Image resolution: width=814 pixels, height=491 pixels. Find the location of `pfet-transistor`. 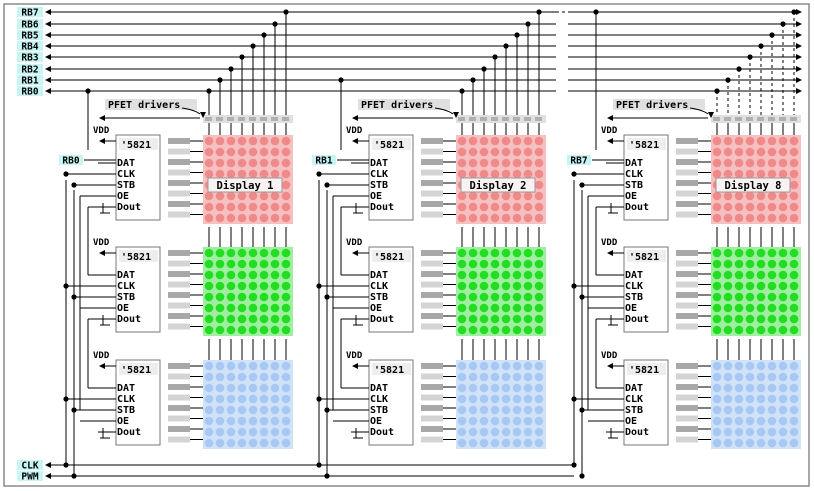

pfet-transistor is located at coordinates (527, 119).